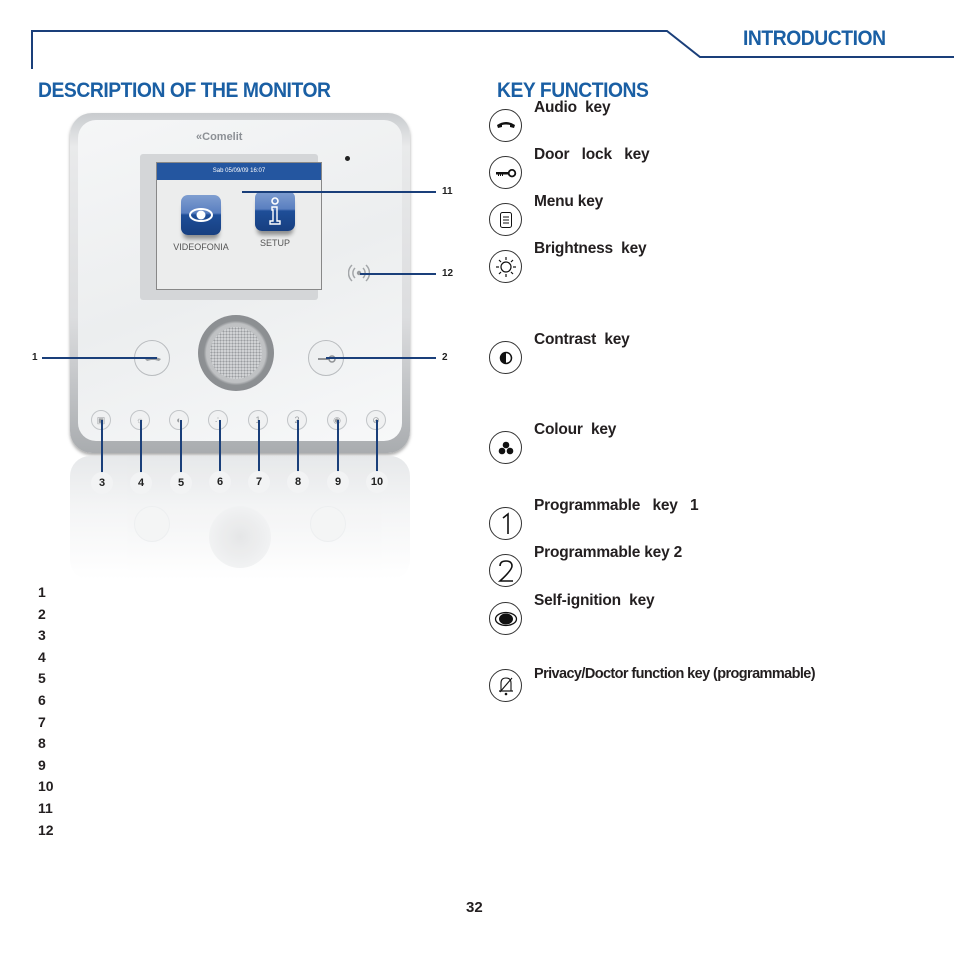 The height and width of the screenshot is (954, 954). What do you see at coordinates (35, 357) in the screenshot?
I see `callout-number-1: 1` at bounding box center [35, 357].